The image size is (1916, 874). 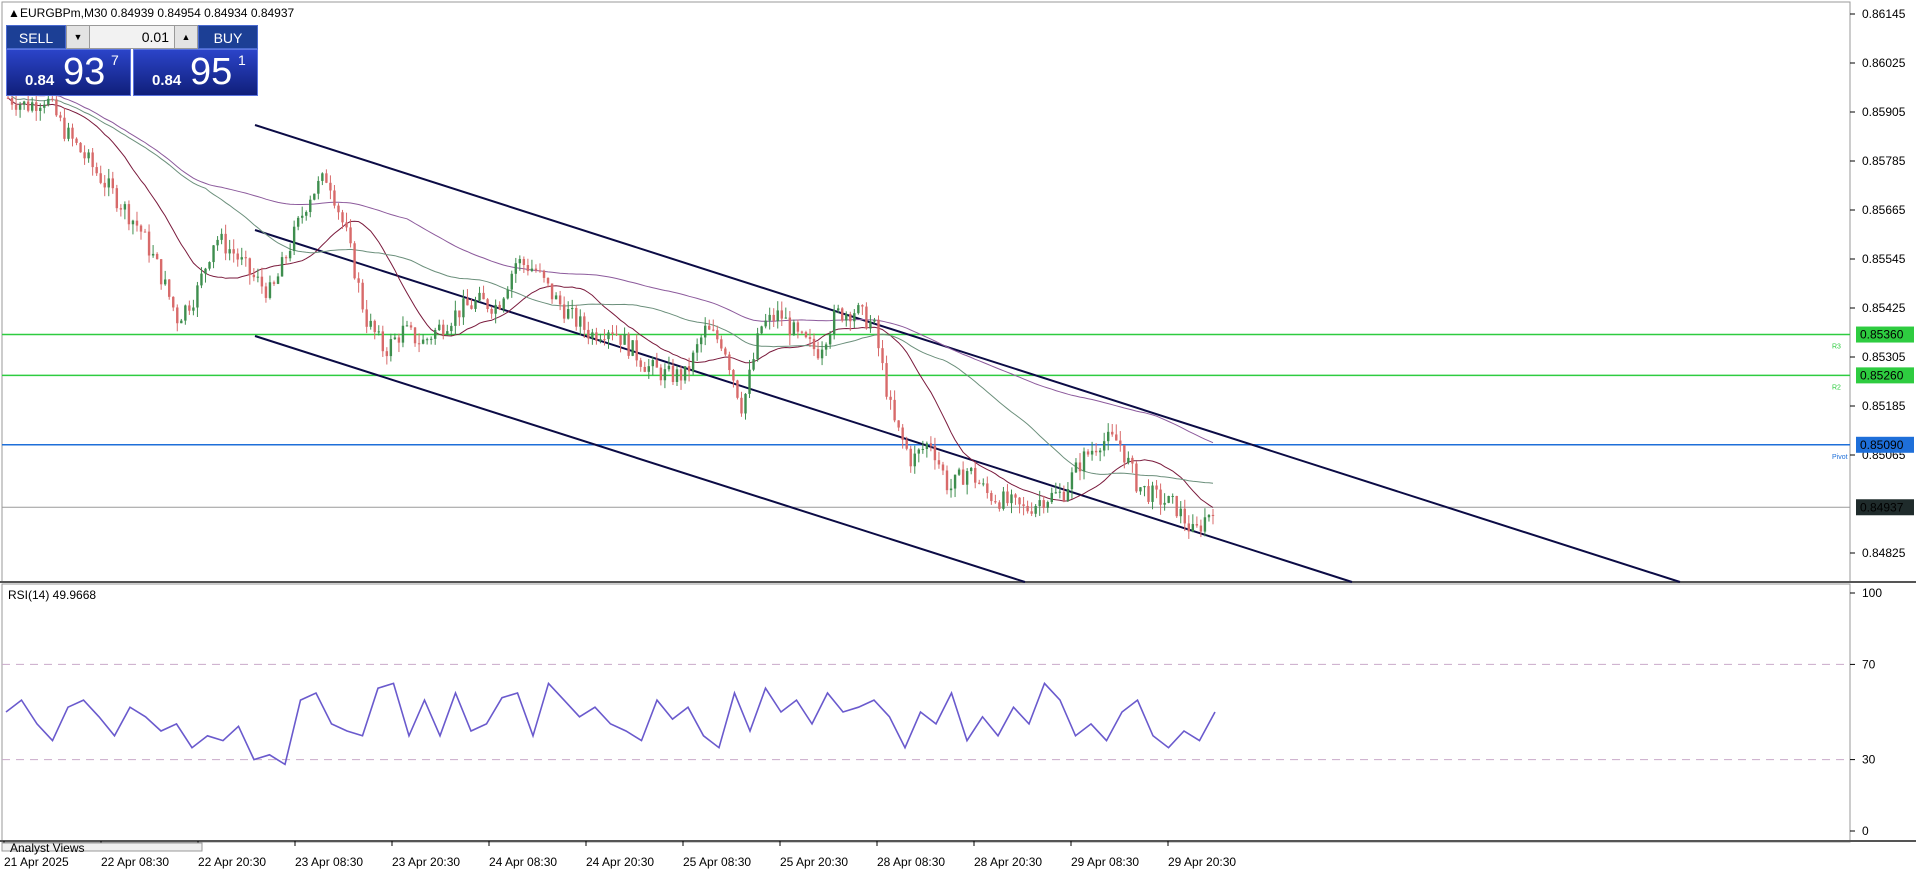 What do you see at coordinates (329, 862) in the screenshot?
I see `time-tick-label: 23 Apr 08:30` at bounding box center [329, 862].